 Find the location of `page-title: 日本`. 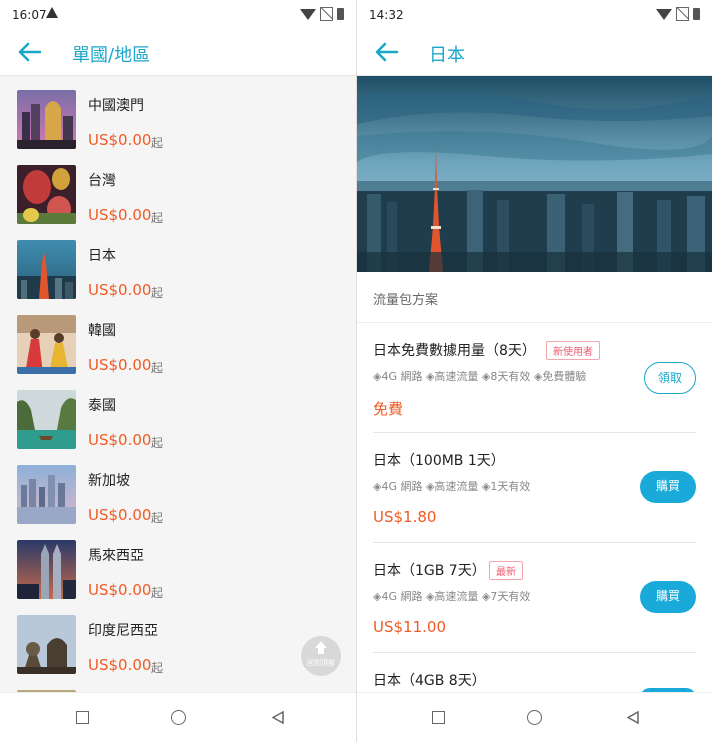

page-title: 日本 is located at coordinates (447, 55).